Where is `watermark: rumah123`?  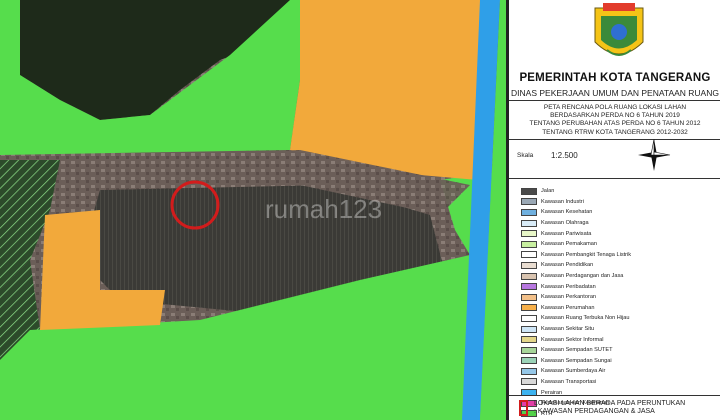 watermark: rumah123 is located at coordinates (323, 209).